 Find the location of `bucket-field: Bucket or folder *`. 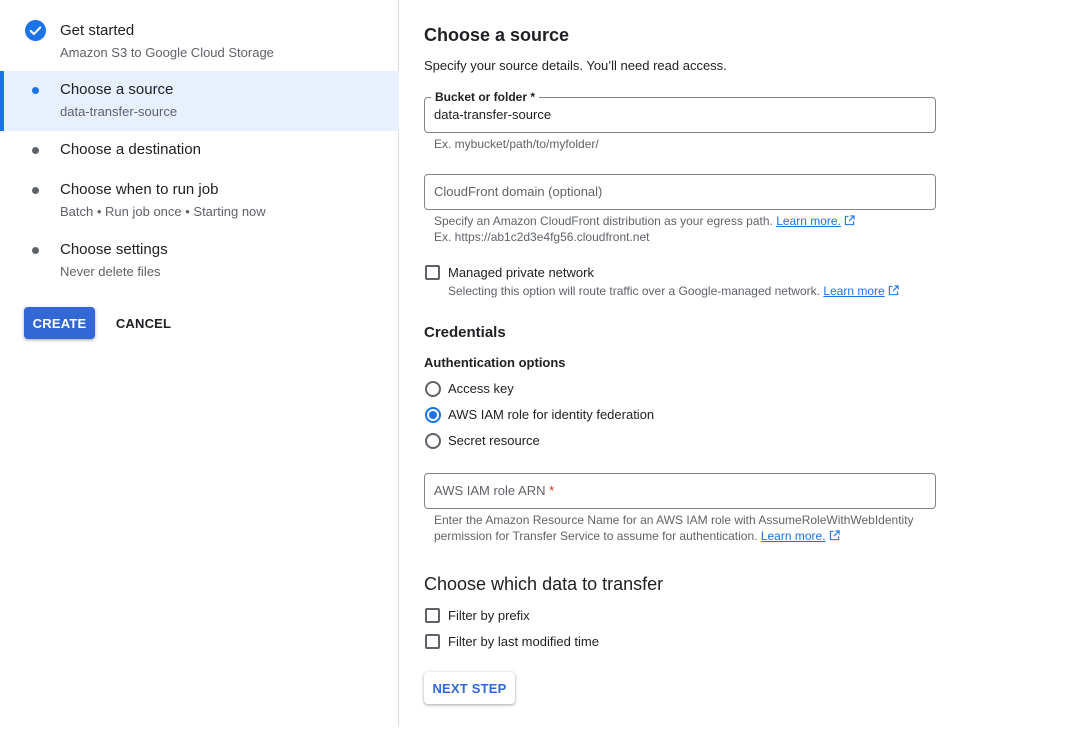

bucket-field: Bucket or folder * is located at coordinates (680, 111).